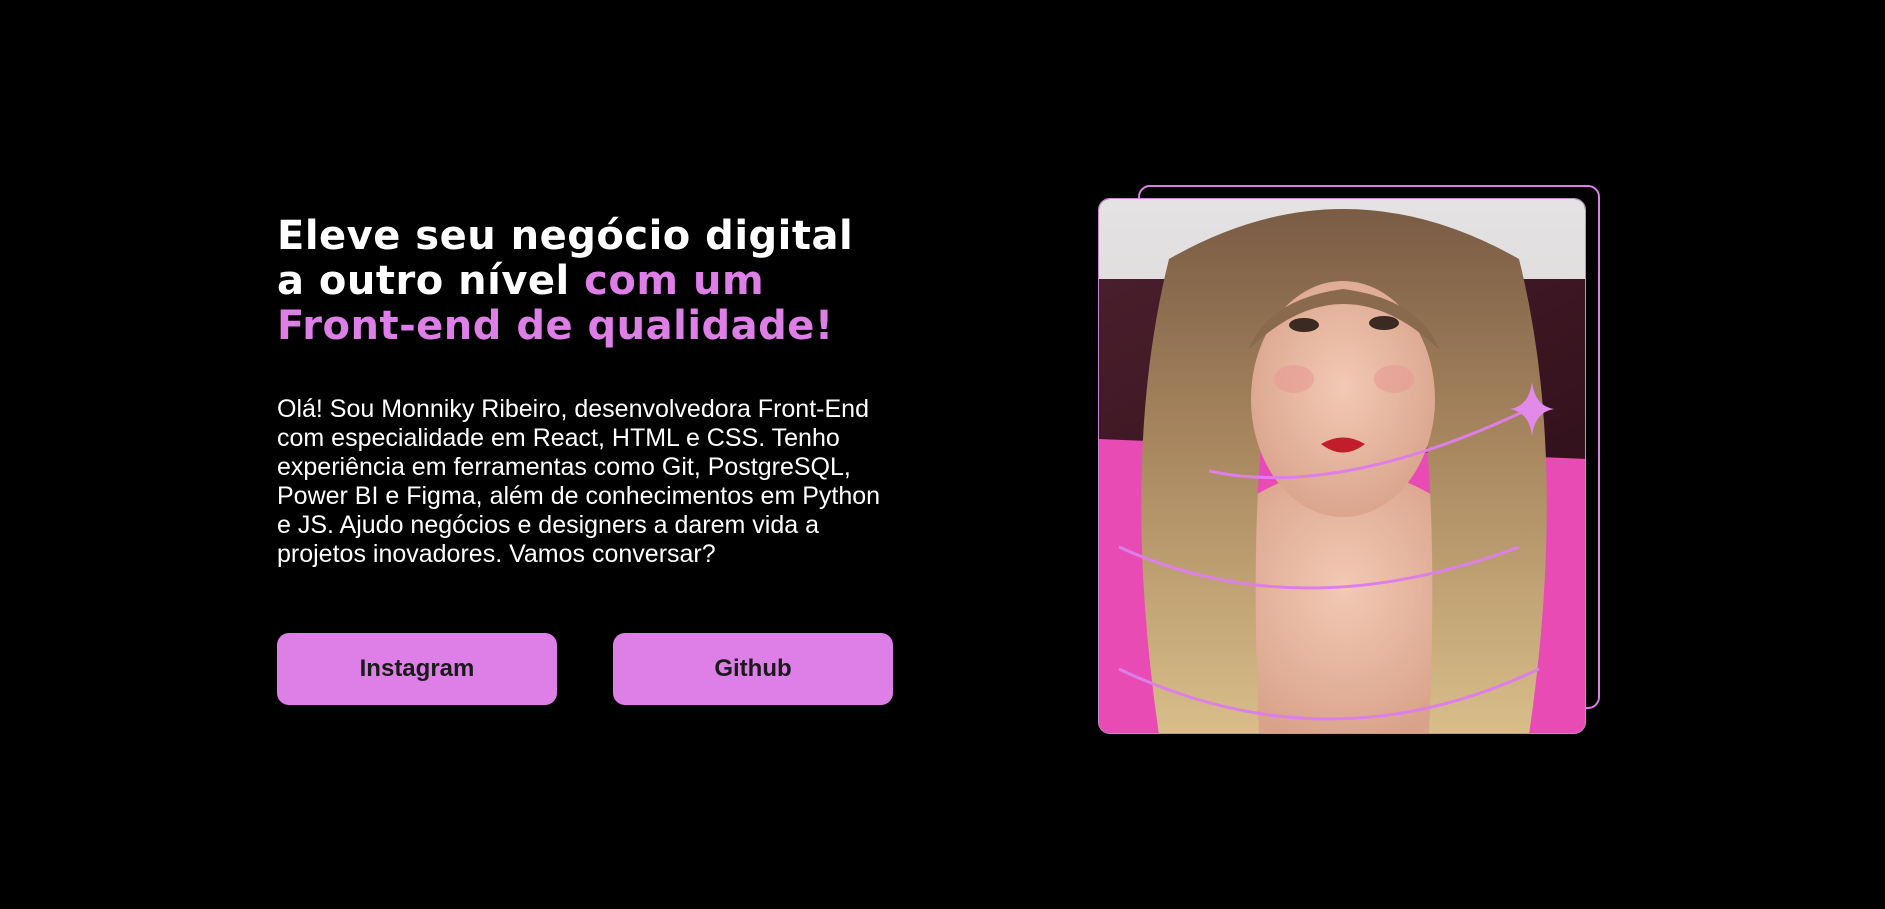 This screenshot has height=909, width=1885. I want to click on headline-accent-2: Front-end de qualidade!, so click(555, 326).